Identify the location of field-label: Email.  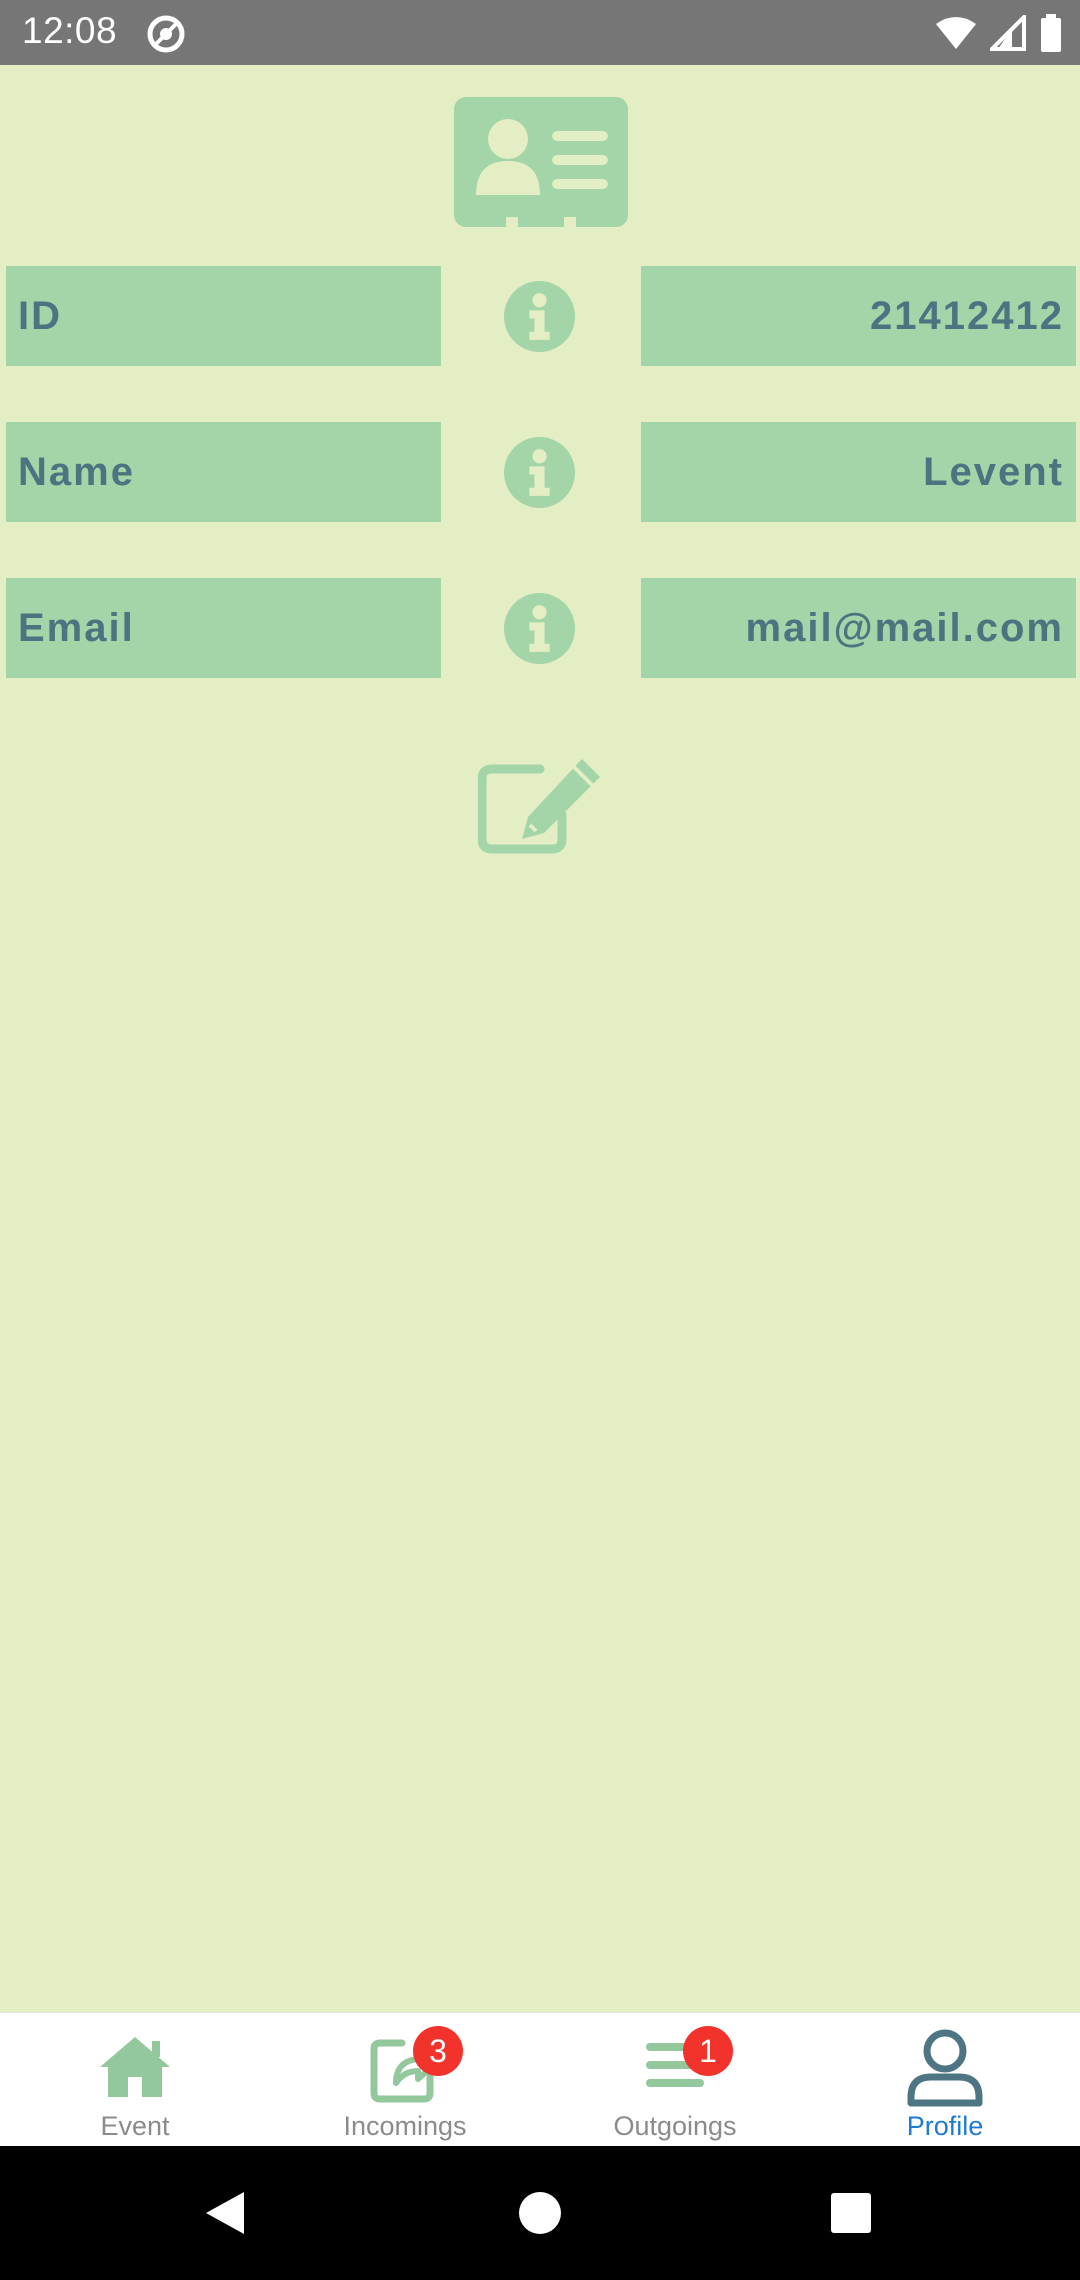
(223, 628).